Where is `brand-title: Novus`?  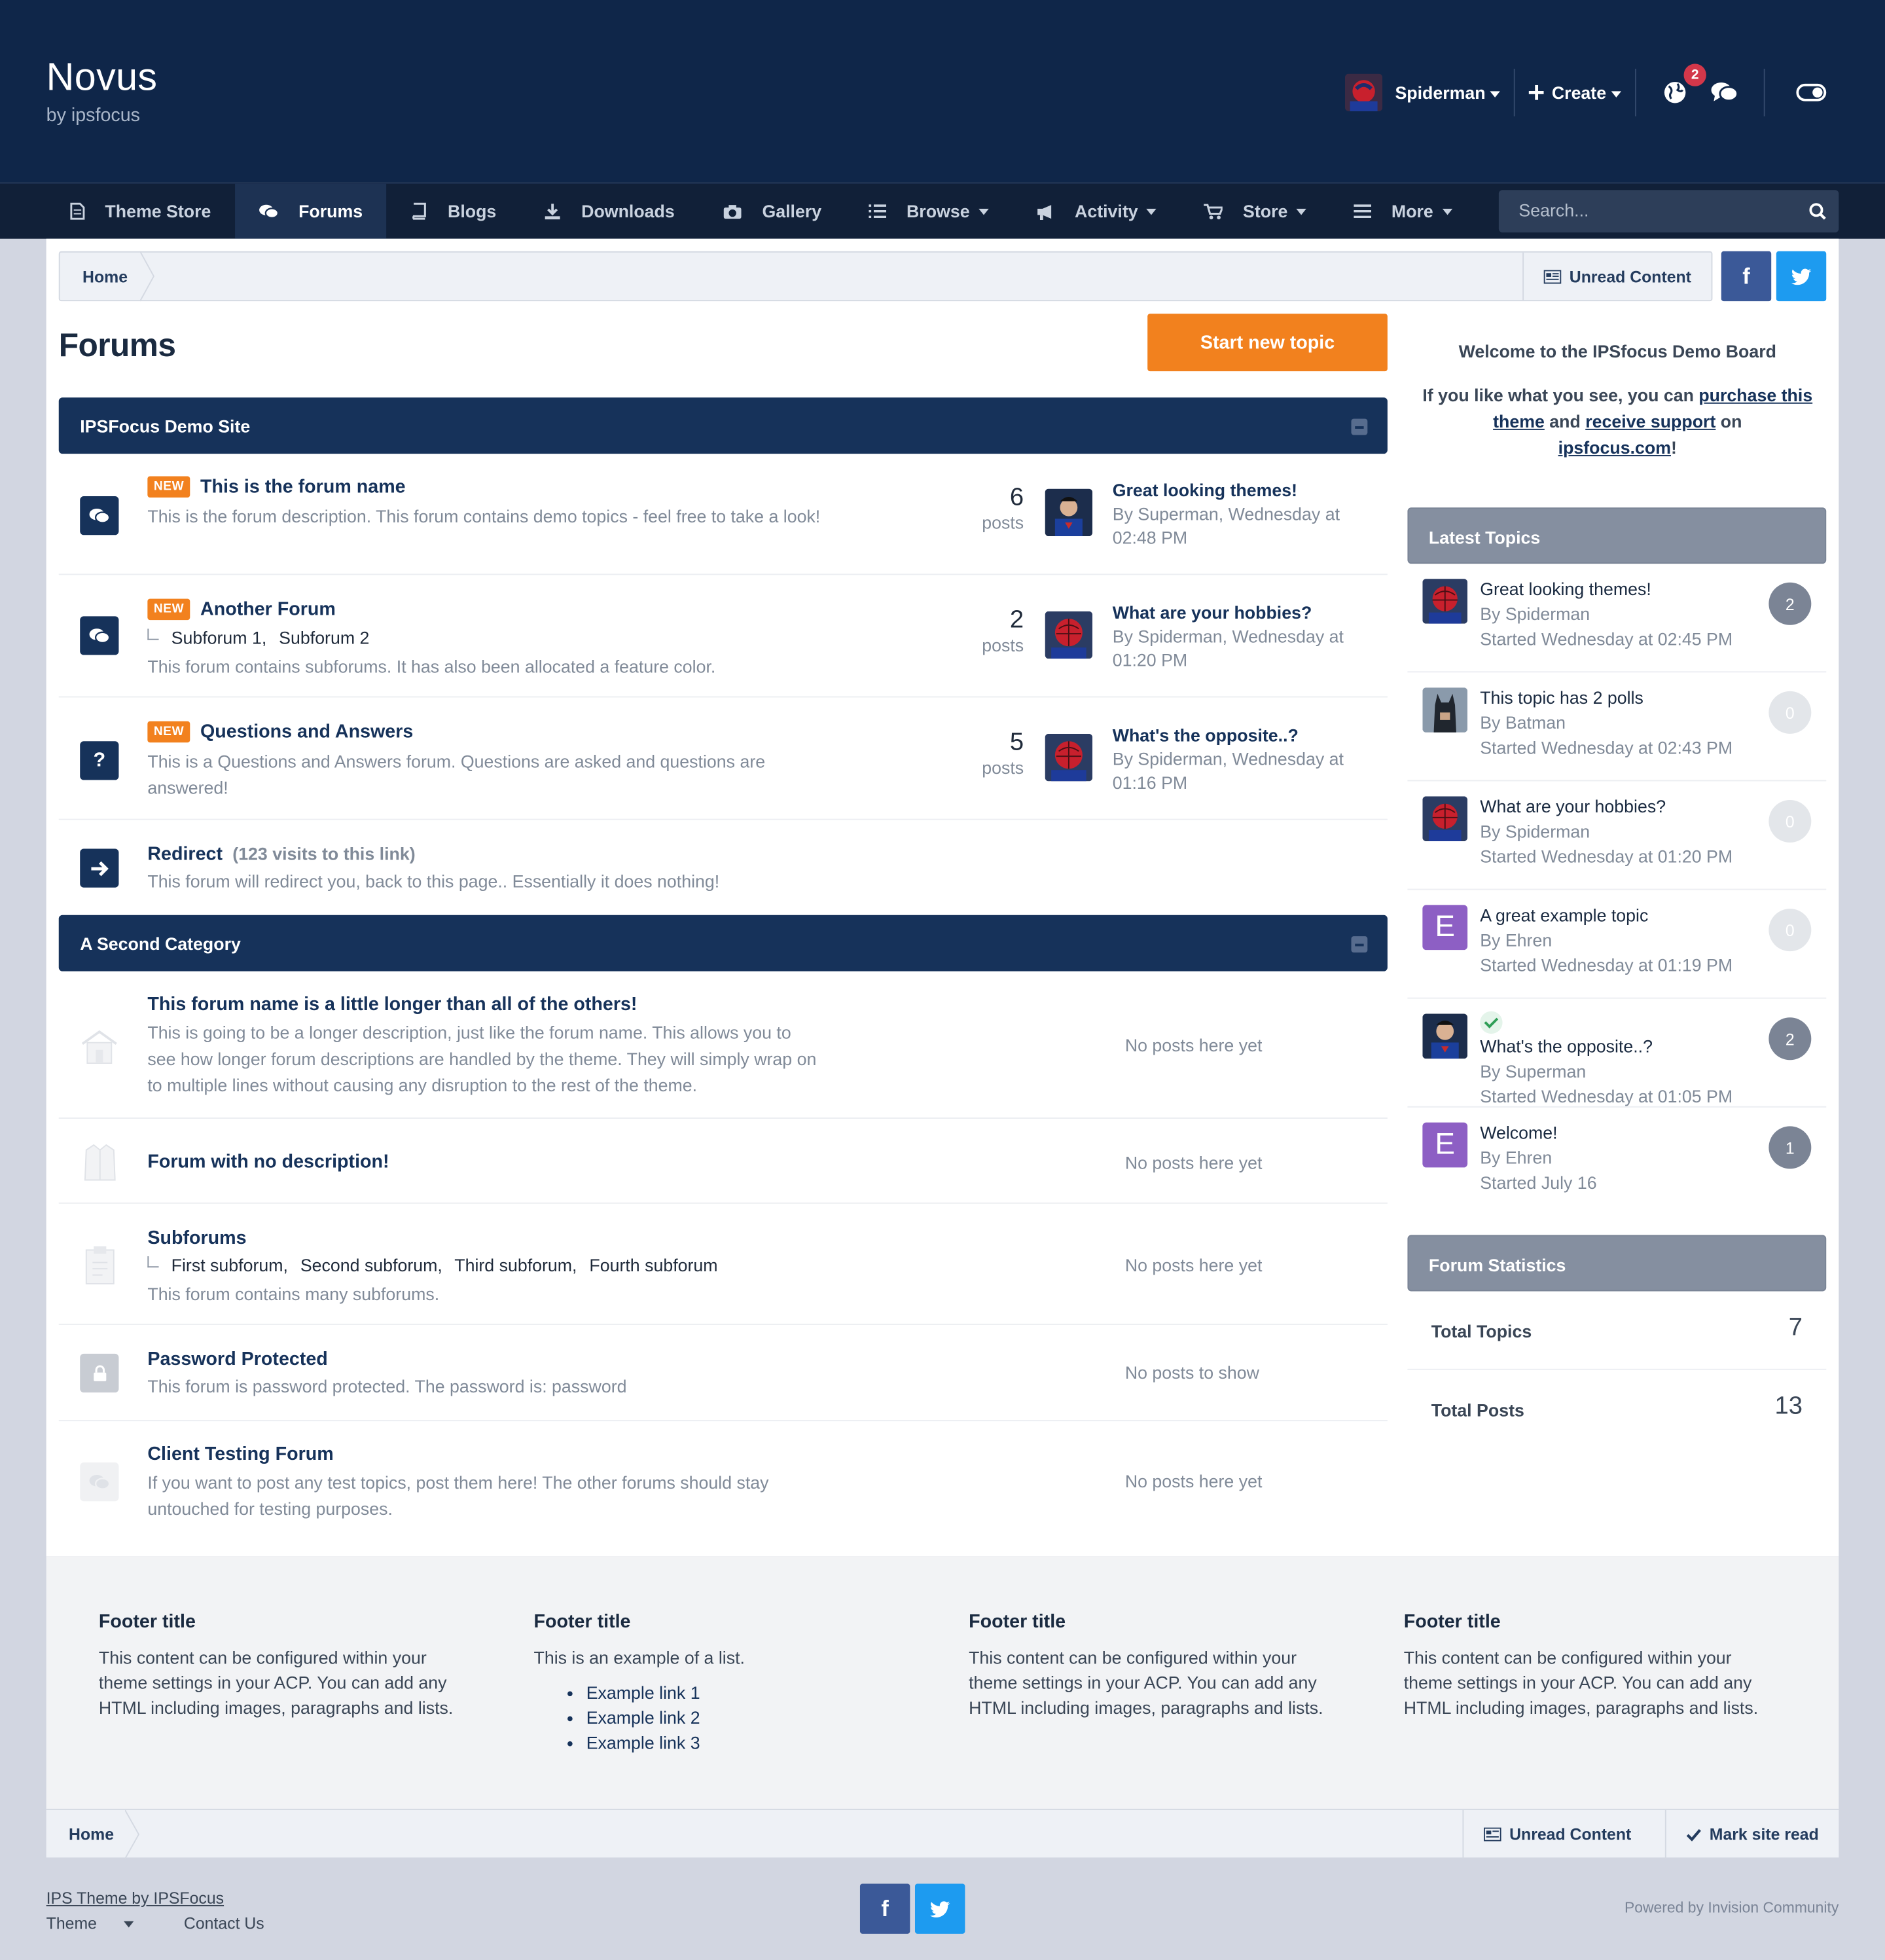 brand-title: Novus is located at coordinates (102, 77).